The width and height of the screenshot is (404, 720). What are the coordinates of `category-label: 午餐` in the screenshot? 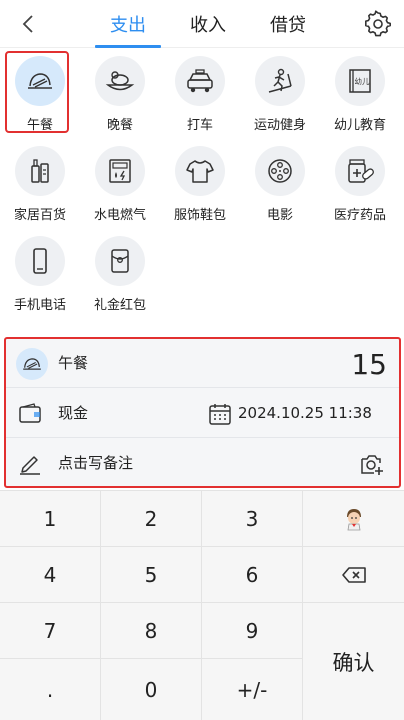 It's located at (39, 125).